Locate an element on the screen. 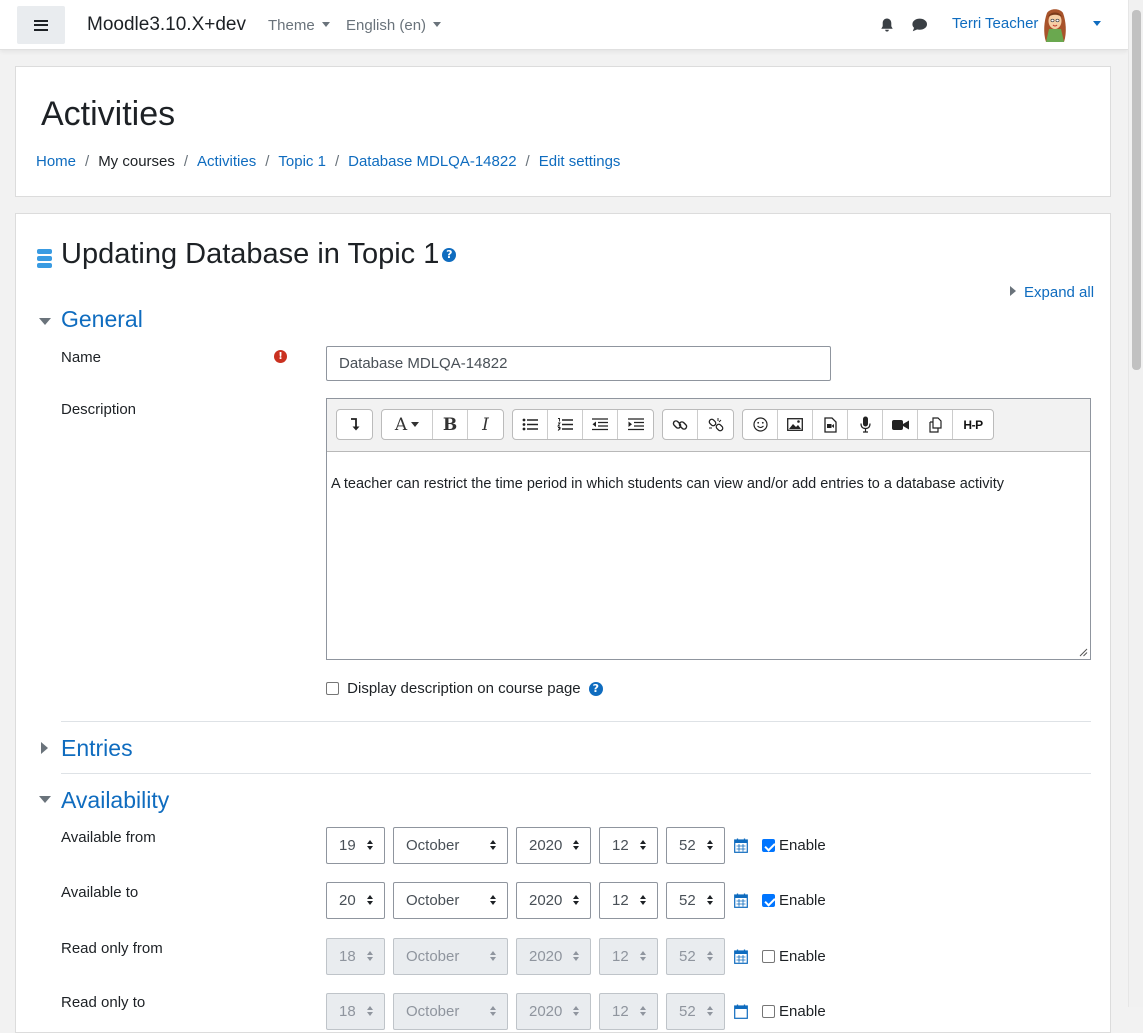 The width and height of the screenshot is (1143, 1033). link-button is located at coordinates (680, 424).